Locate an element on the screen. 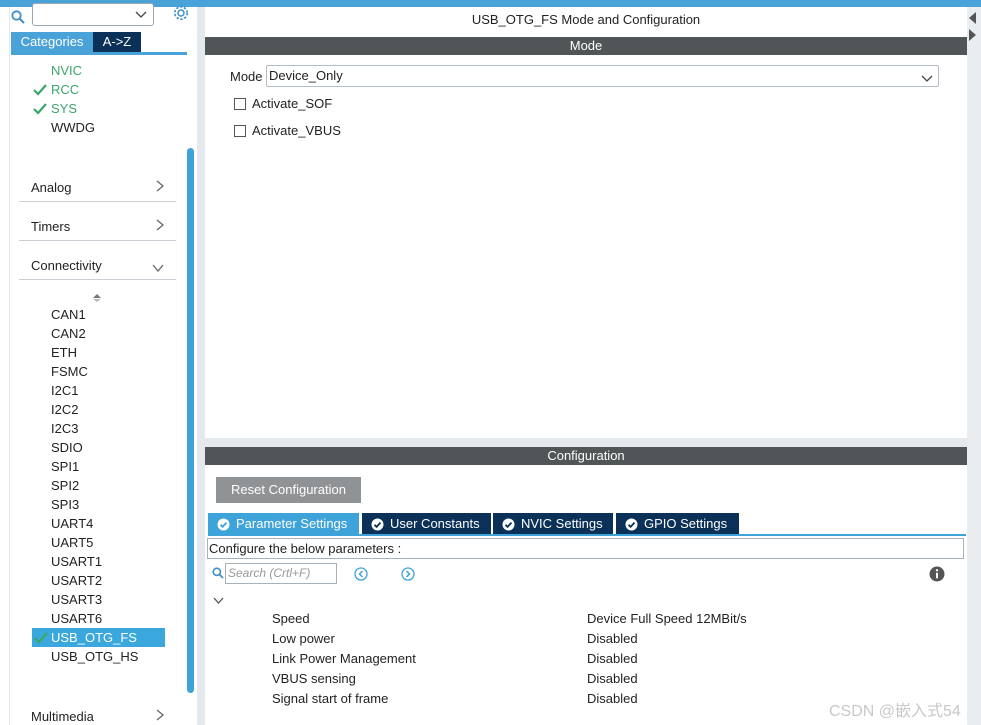 The height and width of the screenshot is (725, 981). tab-label: Parameter Settings is located at coordinates (292, 523).